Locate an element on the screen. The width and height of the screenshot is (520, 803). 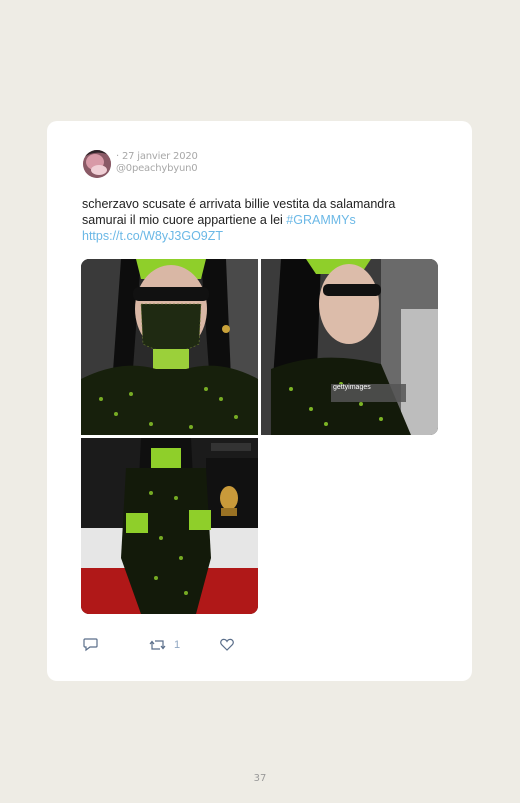
avatar is located at coordinates (97, 164).